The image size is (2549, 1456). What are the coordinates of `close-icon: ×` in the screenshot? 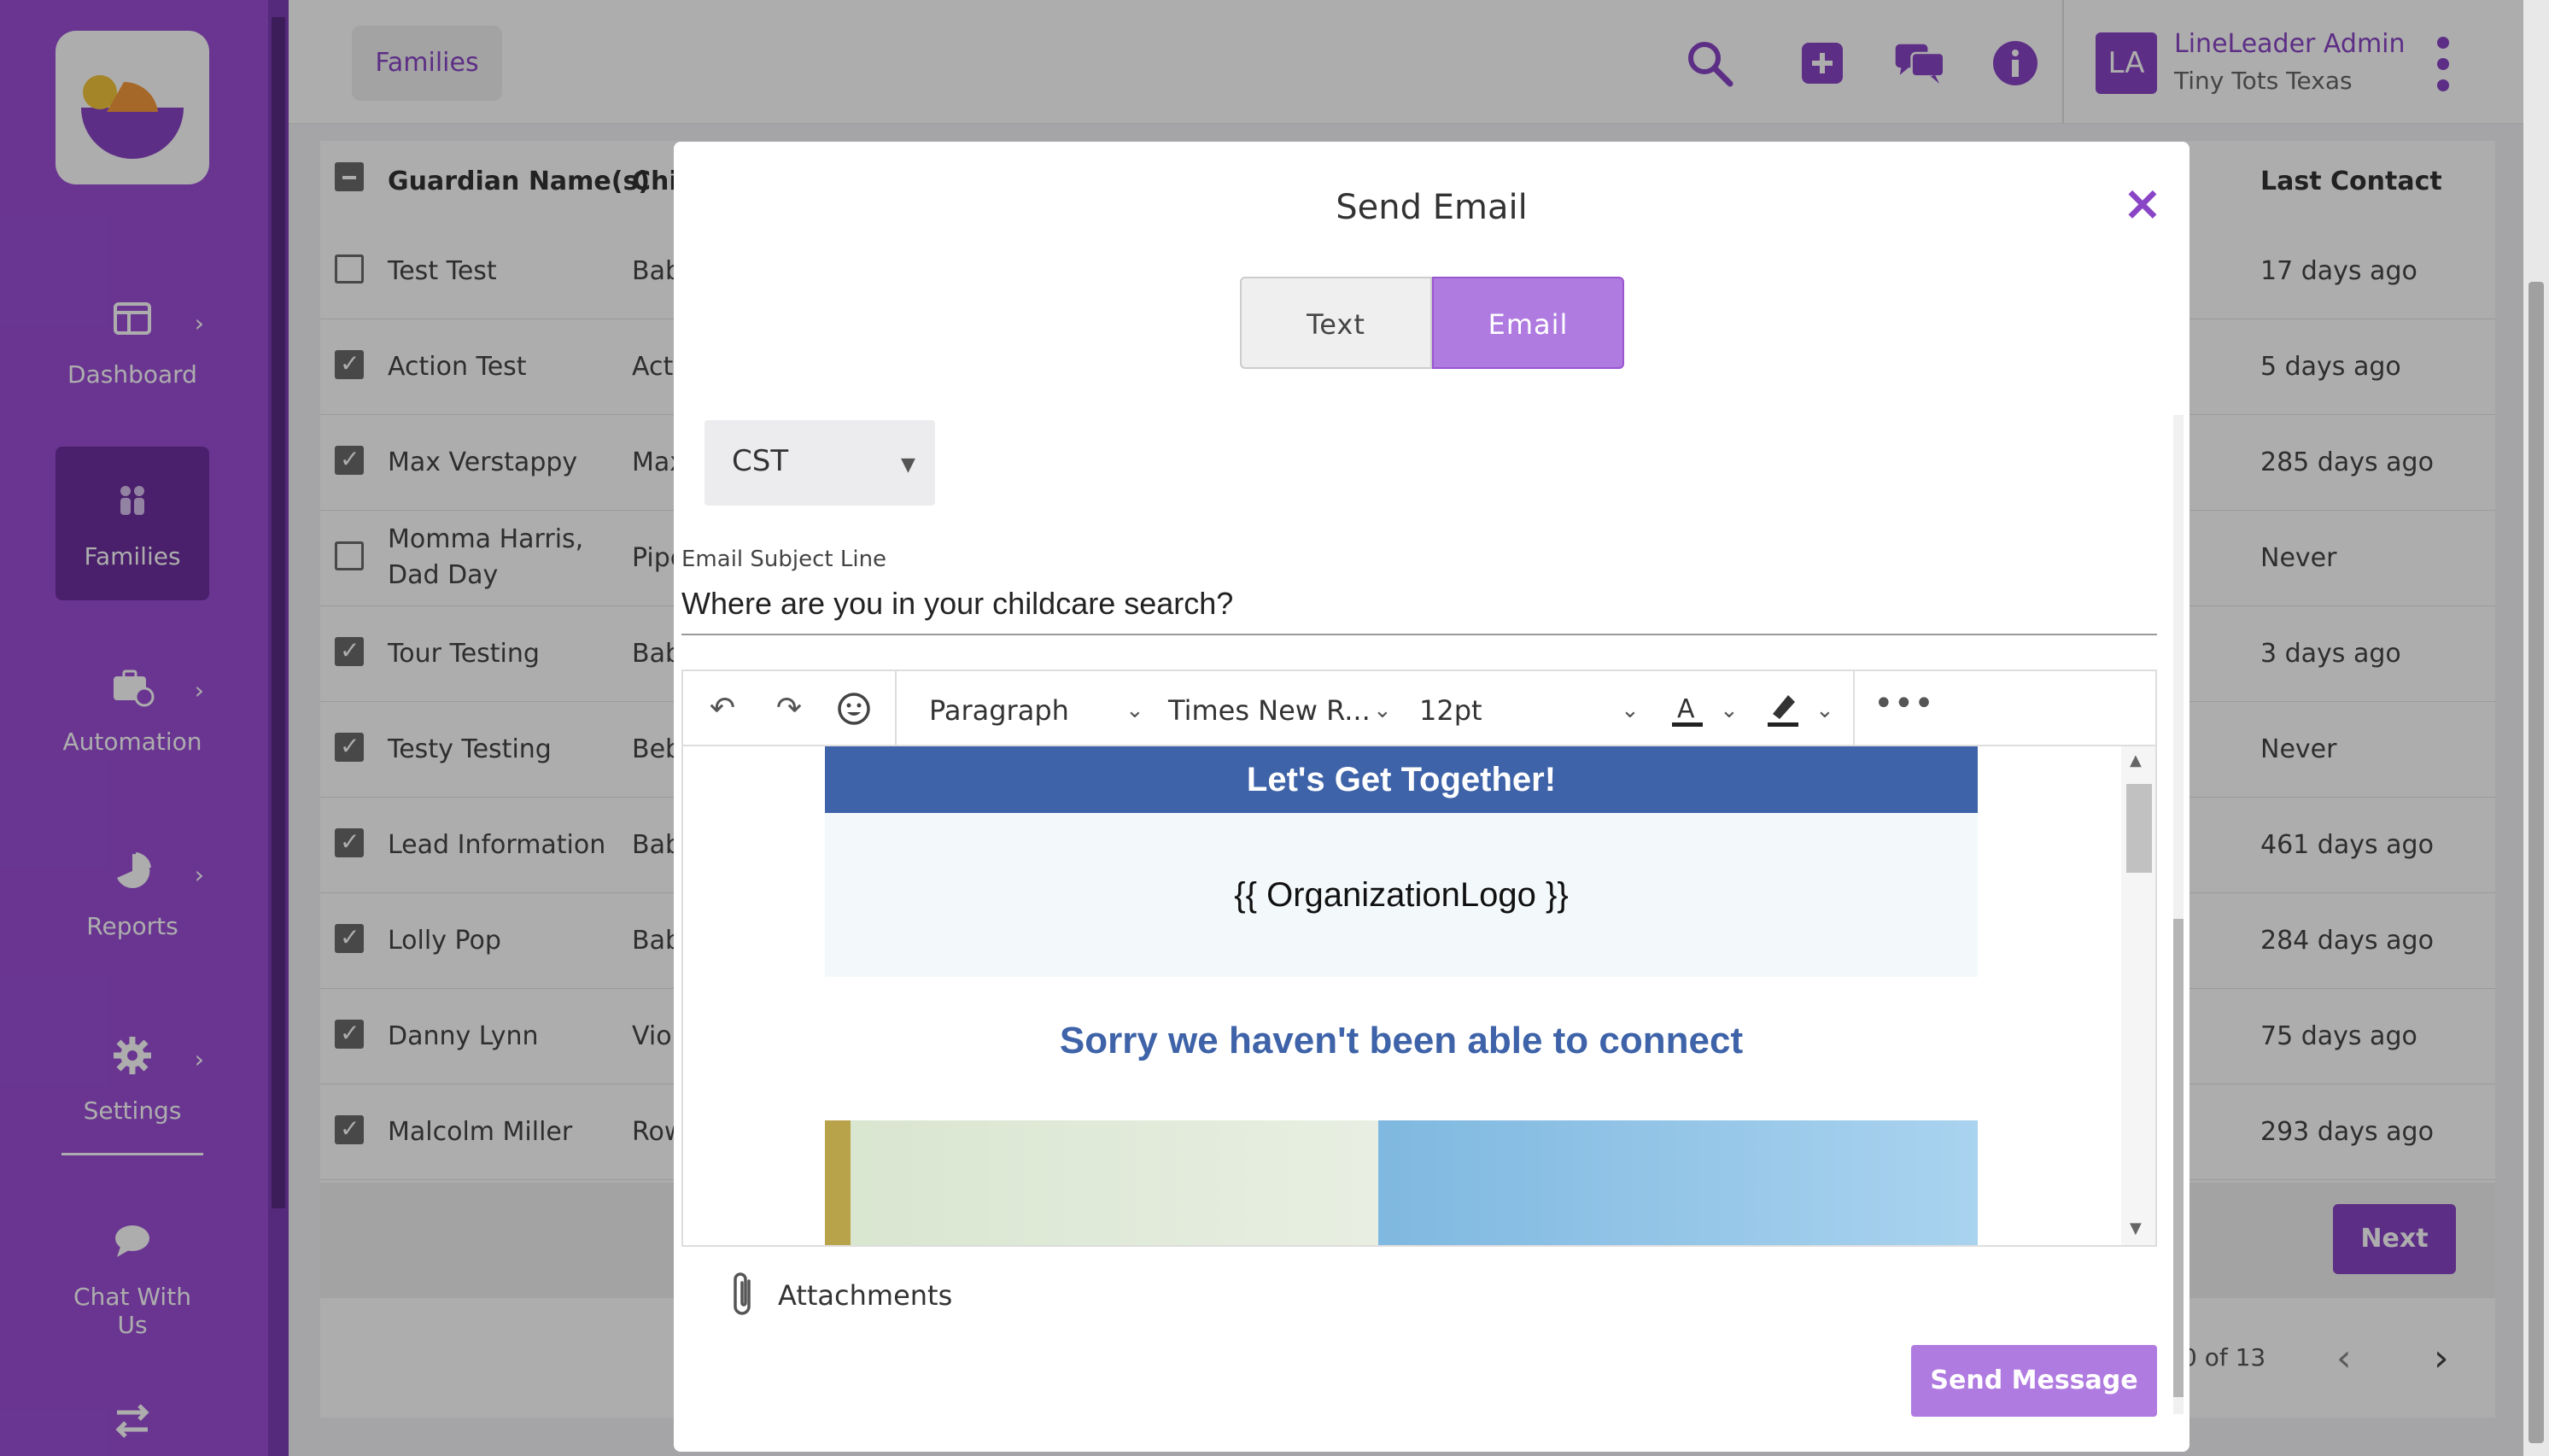 It's located at (2142, 204).